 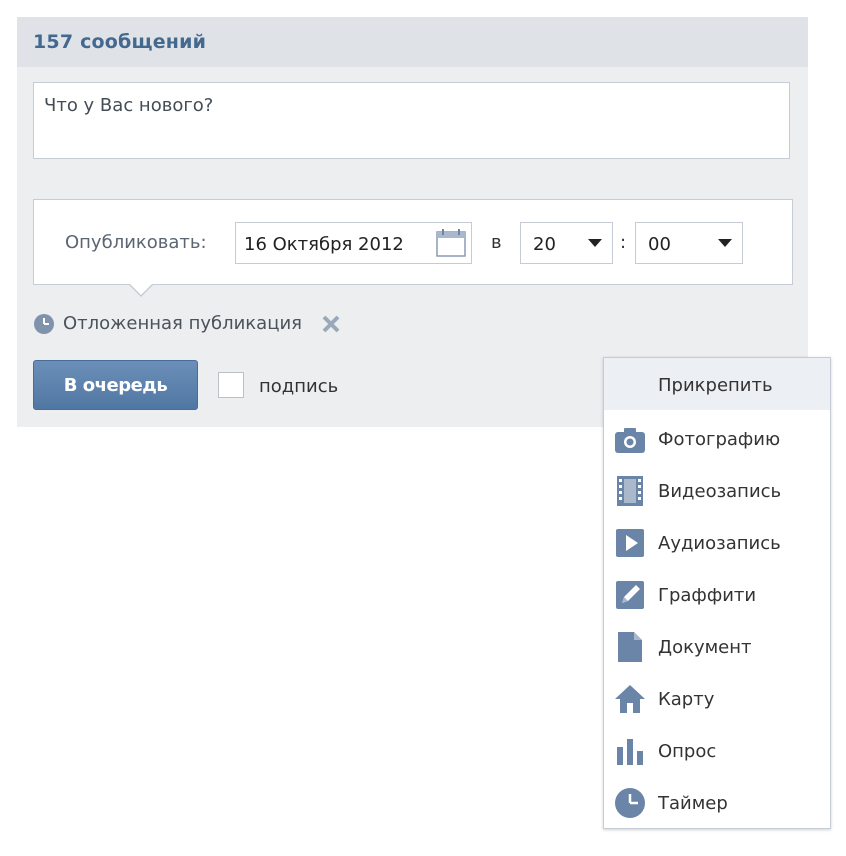 What do you see at coordinates (705, 647) in the screenshot?
I see `attach-item-label: Документ` at bounding box center [705, 647].